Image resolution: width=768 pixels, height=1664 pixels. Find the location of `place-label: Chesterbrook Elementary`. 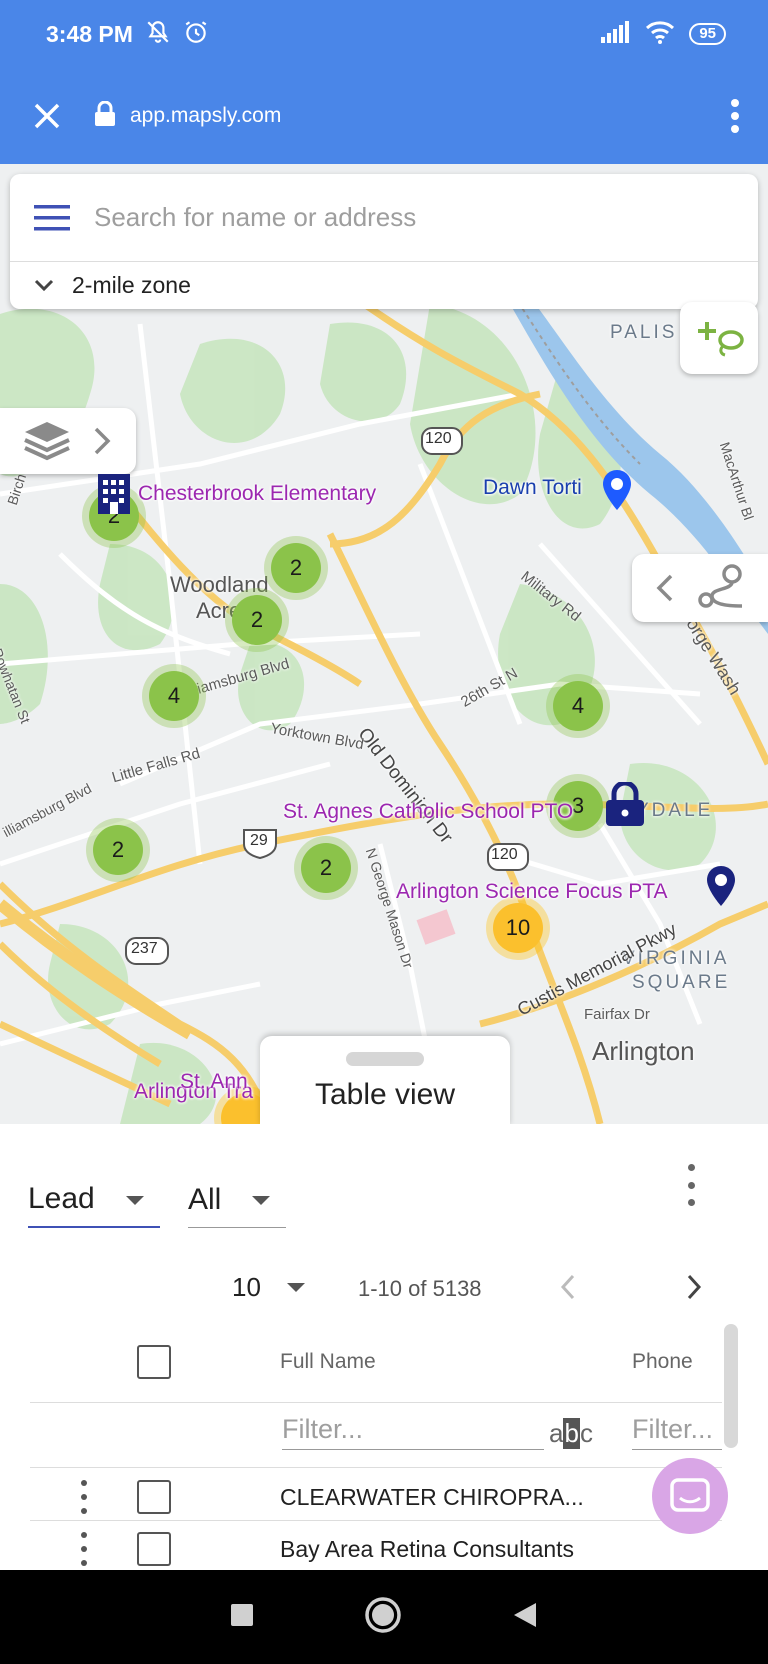

place-label: Chesterbrook Elementary is located at coordinates (257, 494).